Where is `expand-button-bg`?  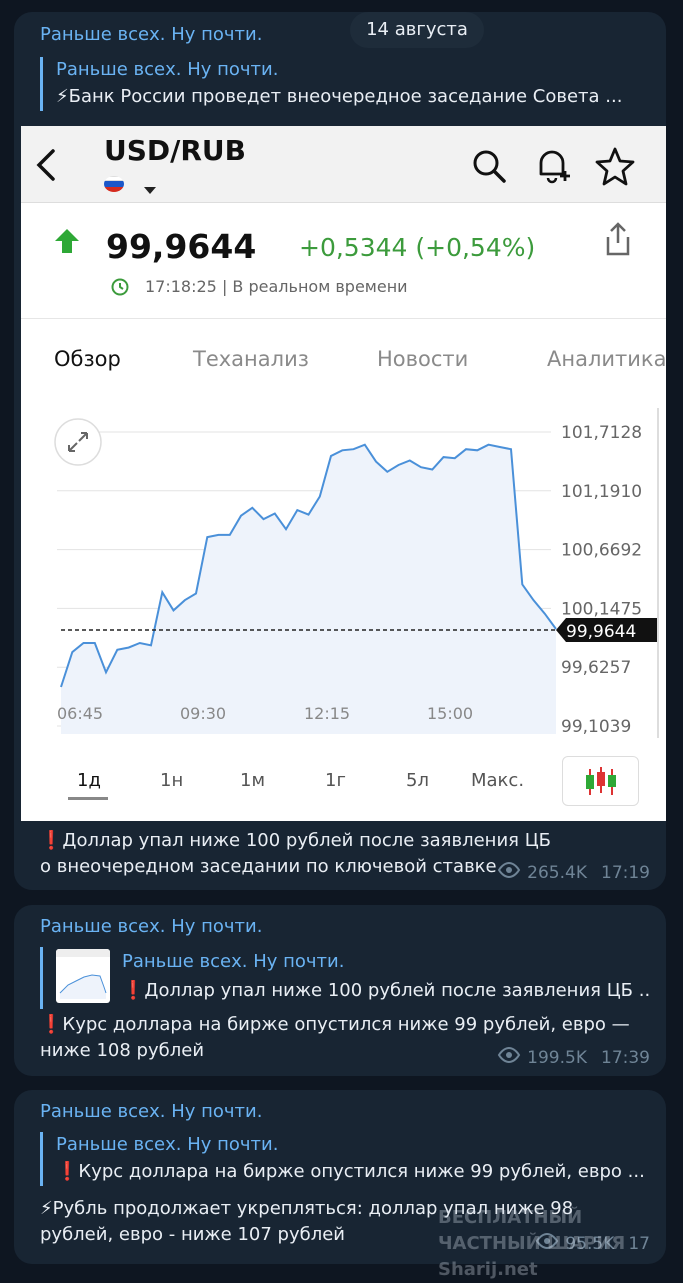 expand-button-bg is located at coordinates (78, 442).